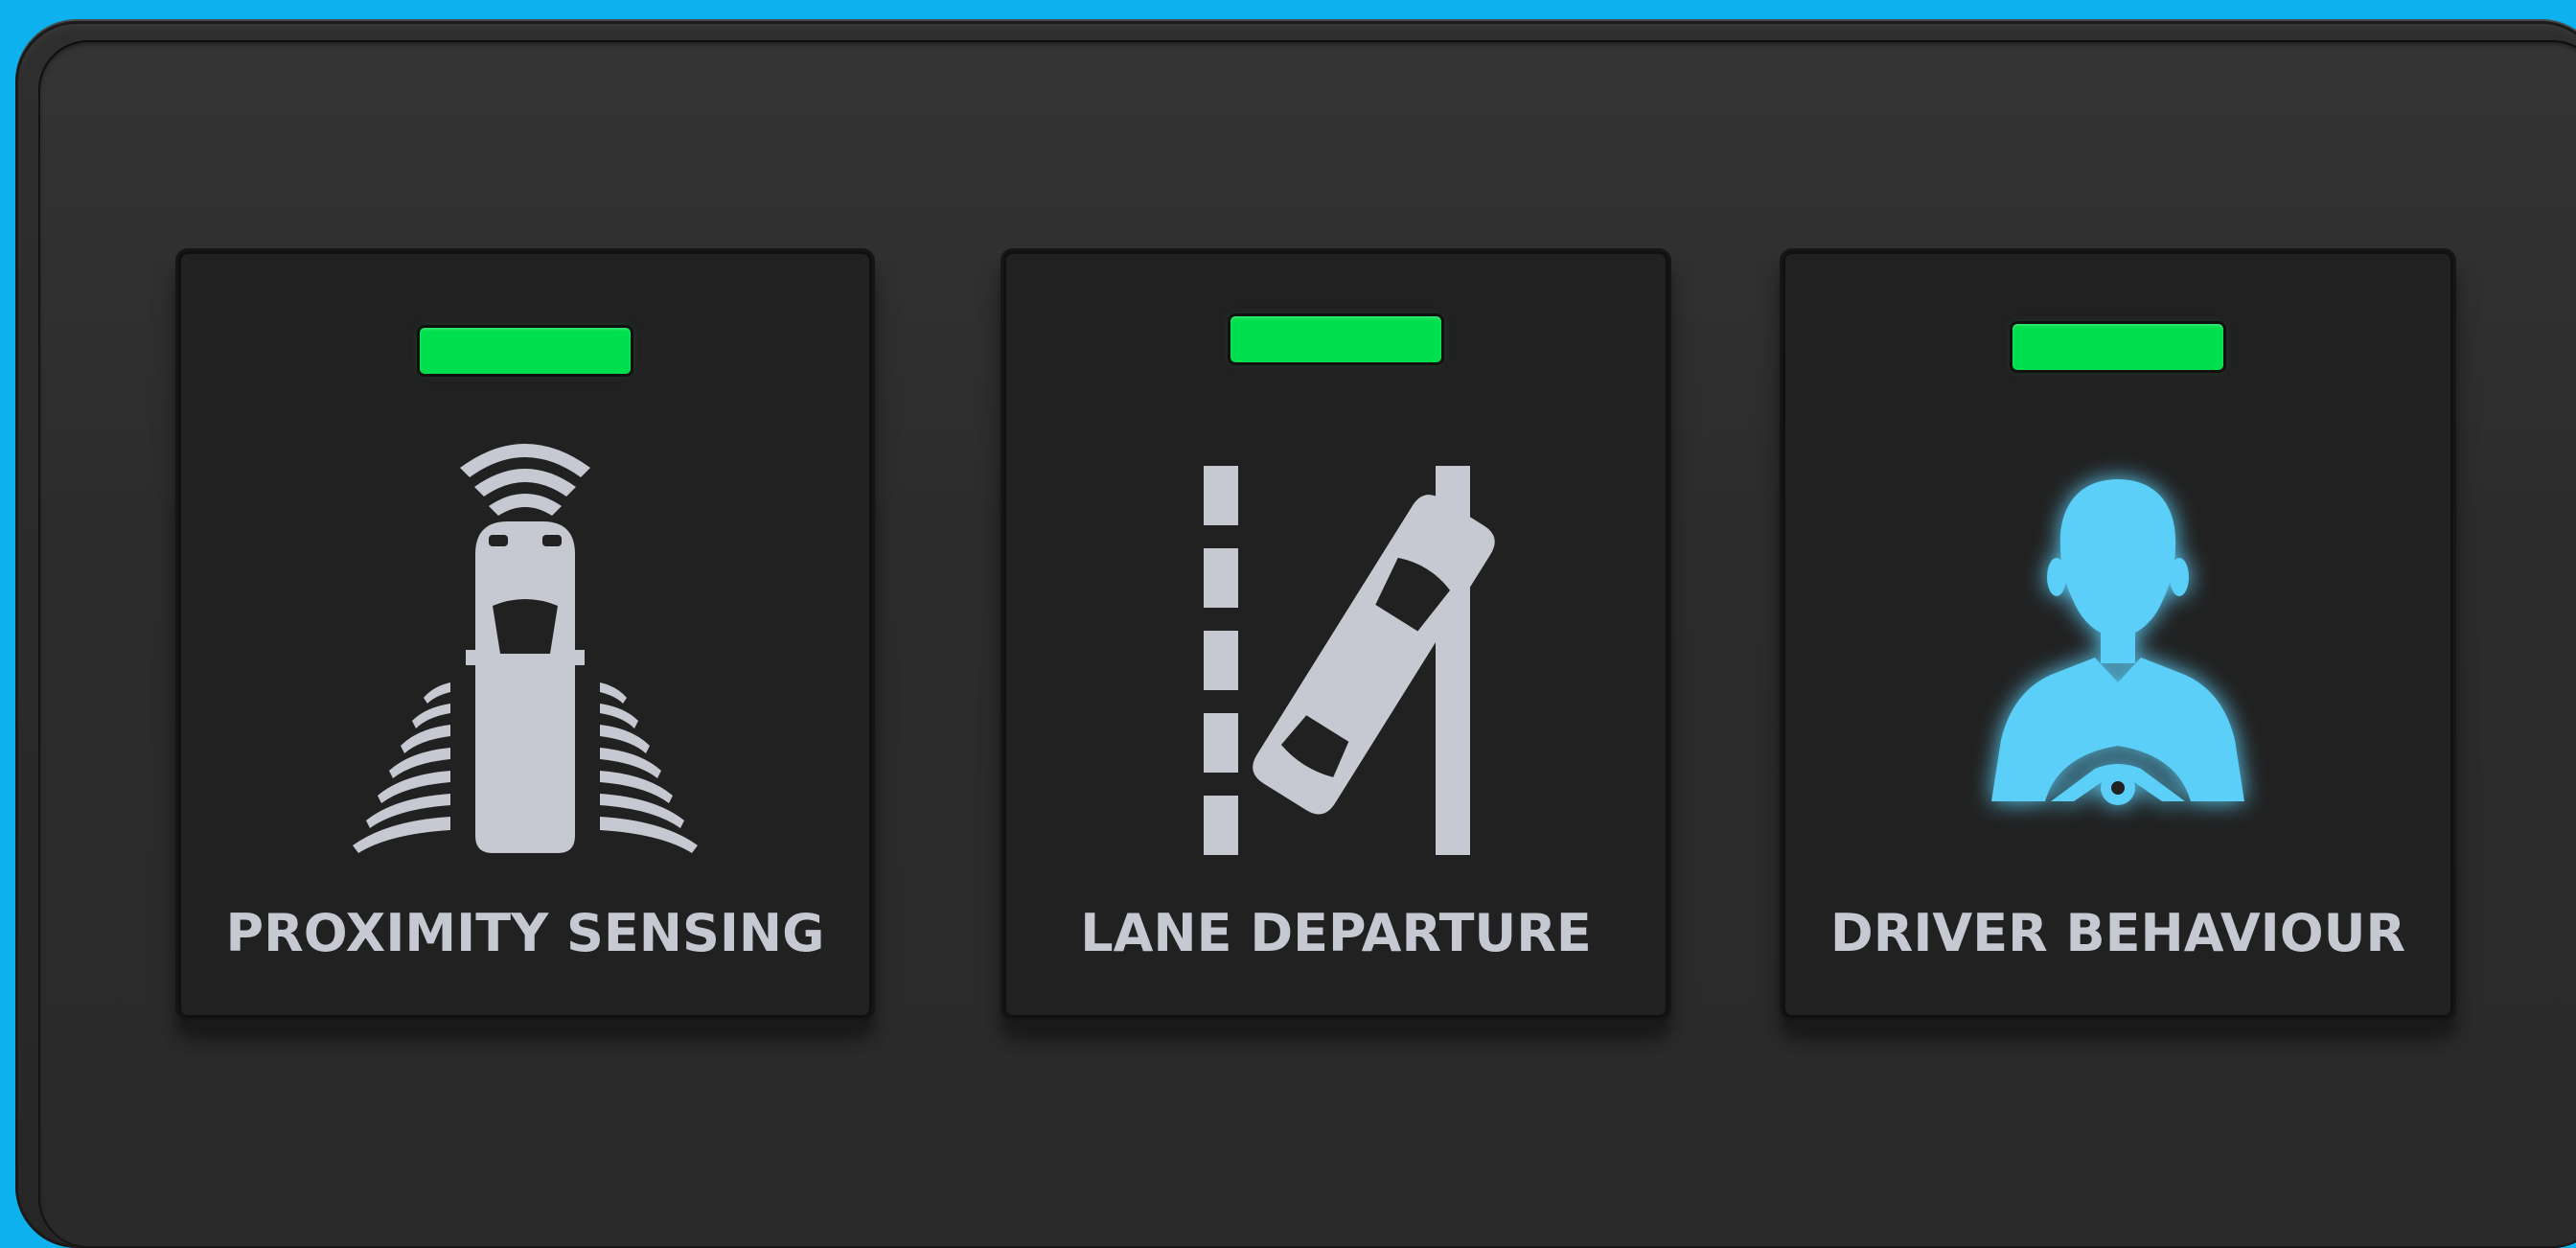 The image size is (2576, 1248). Describe the element at coordinates (1336, 642) in the screenshot. I see `lane-departure-icon` at that location.